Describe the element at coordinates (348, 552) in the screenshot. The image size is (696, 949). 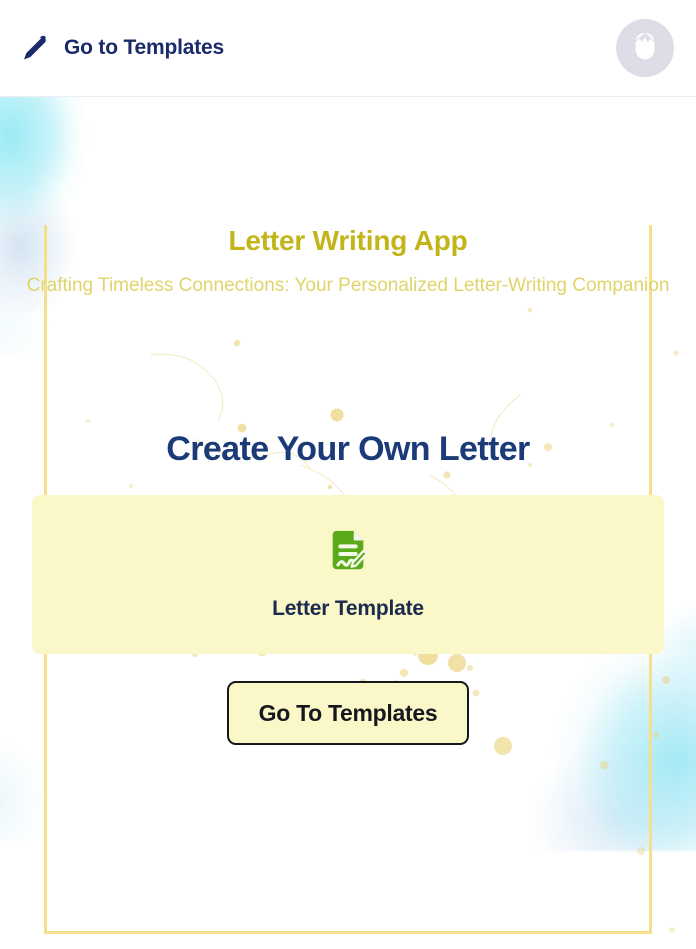
I see `letter-document-signature-icon` at that location.